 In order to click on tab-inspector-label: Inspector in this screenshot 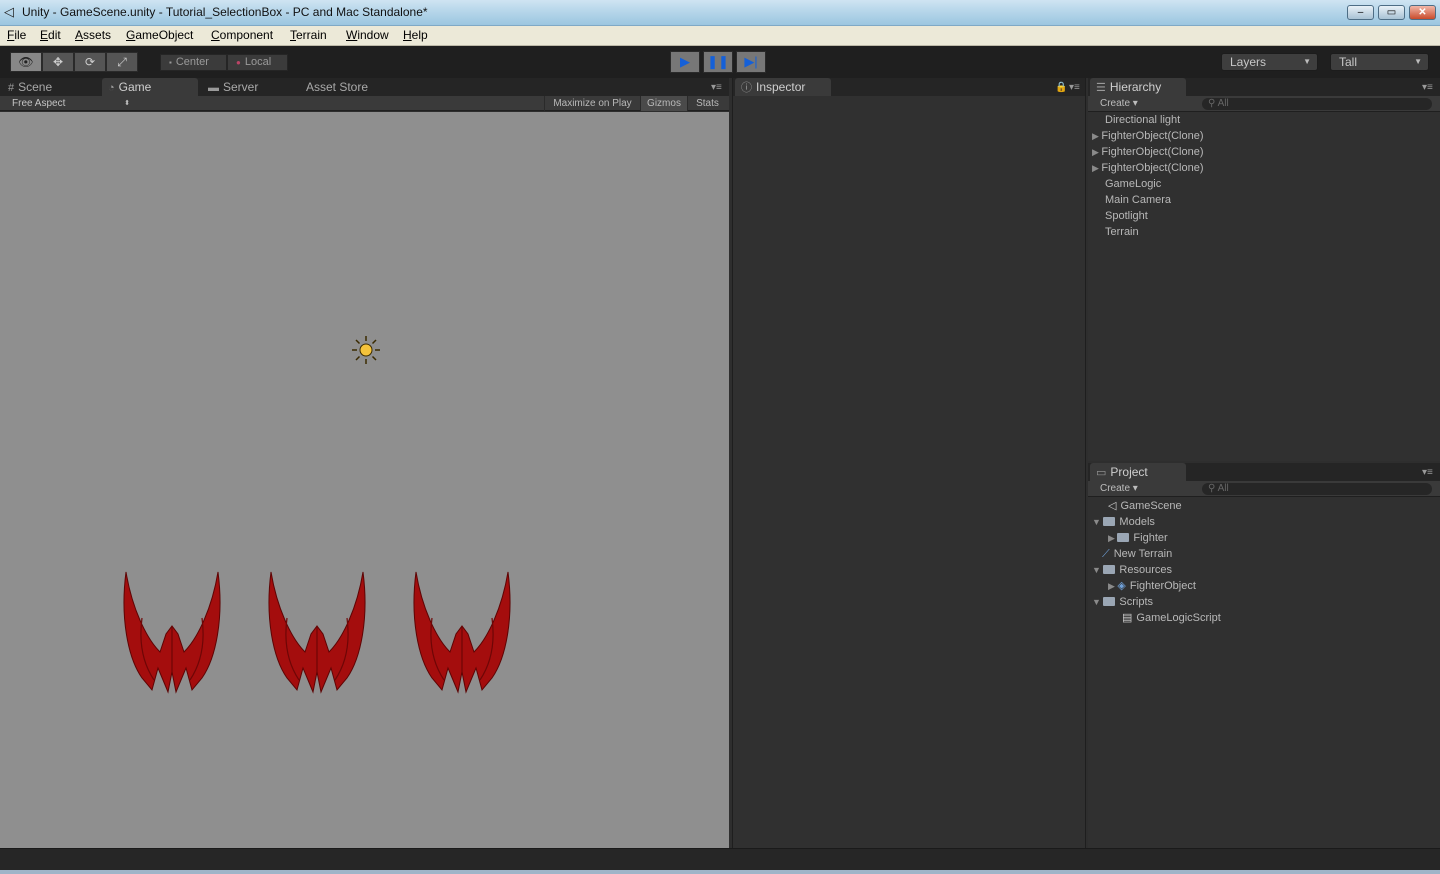, I will do `click(781, 87)`.